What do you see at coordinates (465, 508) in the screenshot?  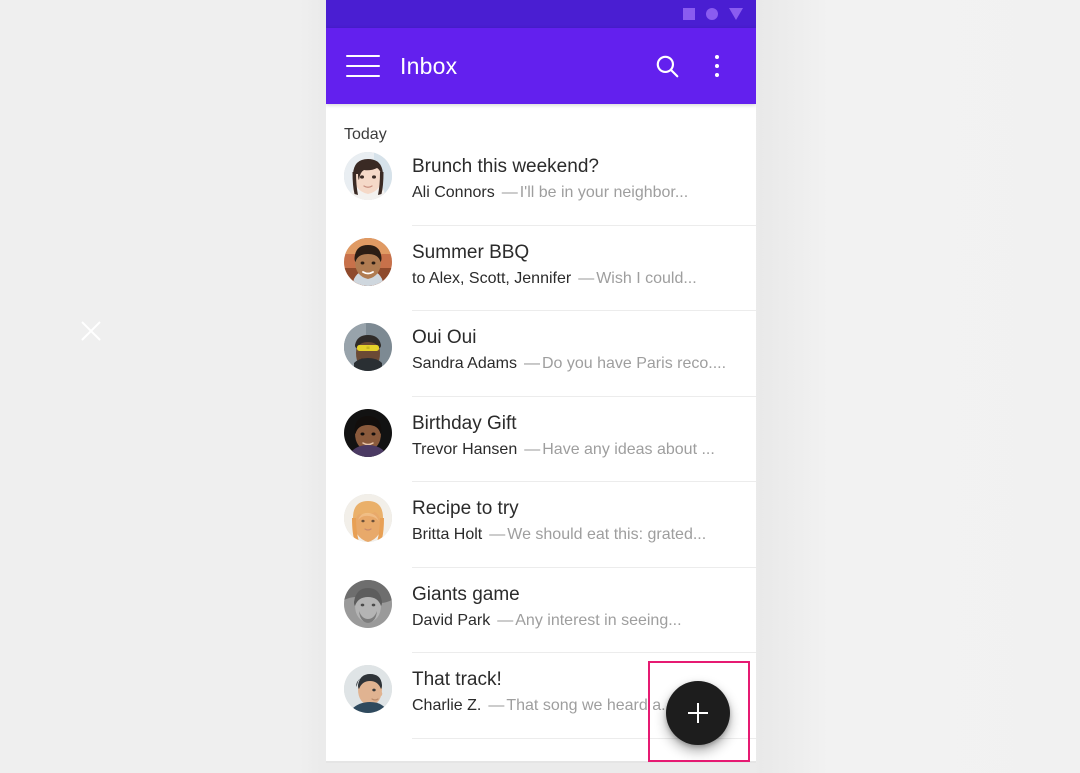 I see `list-item-subject: Recipe to try` at bounding box center [465, 508].